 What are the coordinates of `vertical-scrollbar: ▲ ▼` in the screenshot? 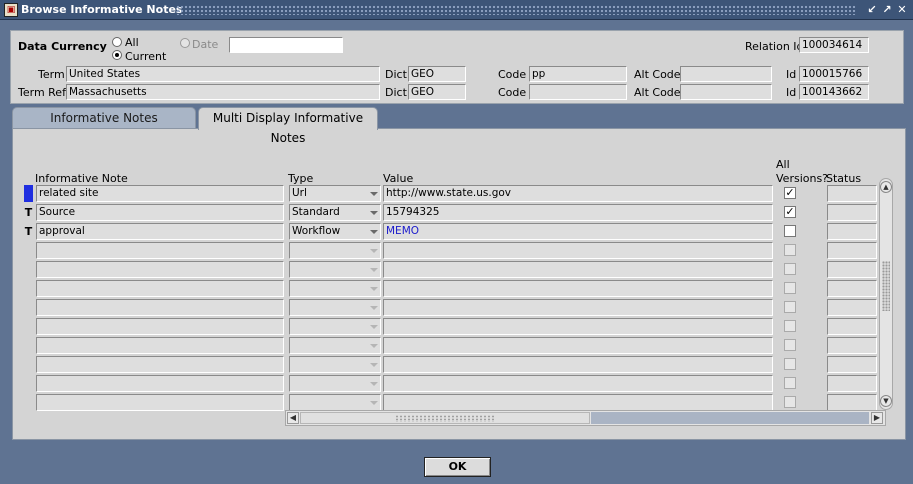 It's located at (886, 294).